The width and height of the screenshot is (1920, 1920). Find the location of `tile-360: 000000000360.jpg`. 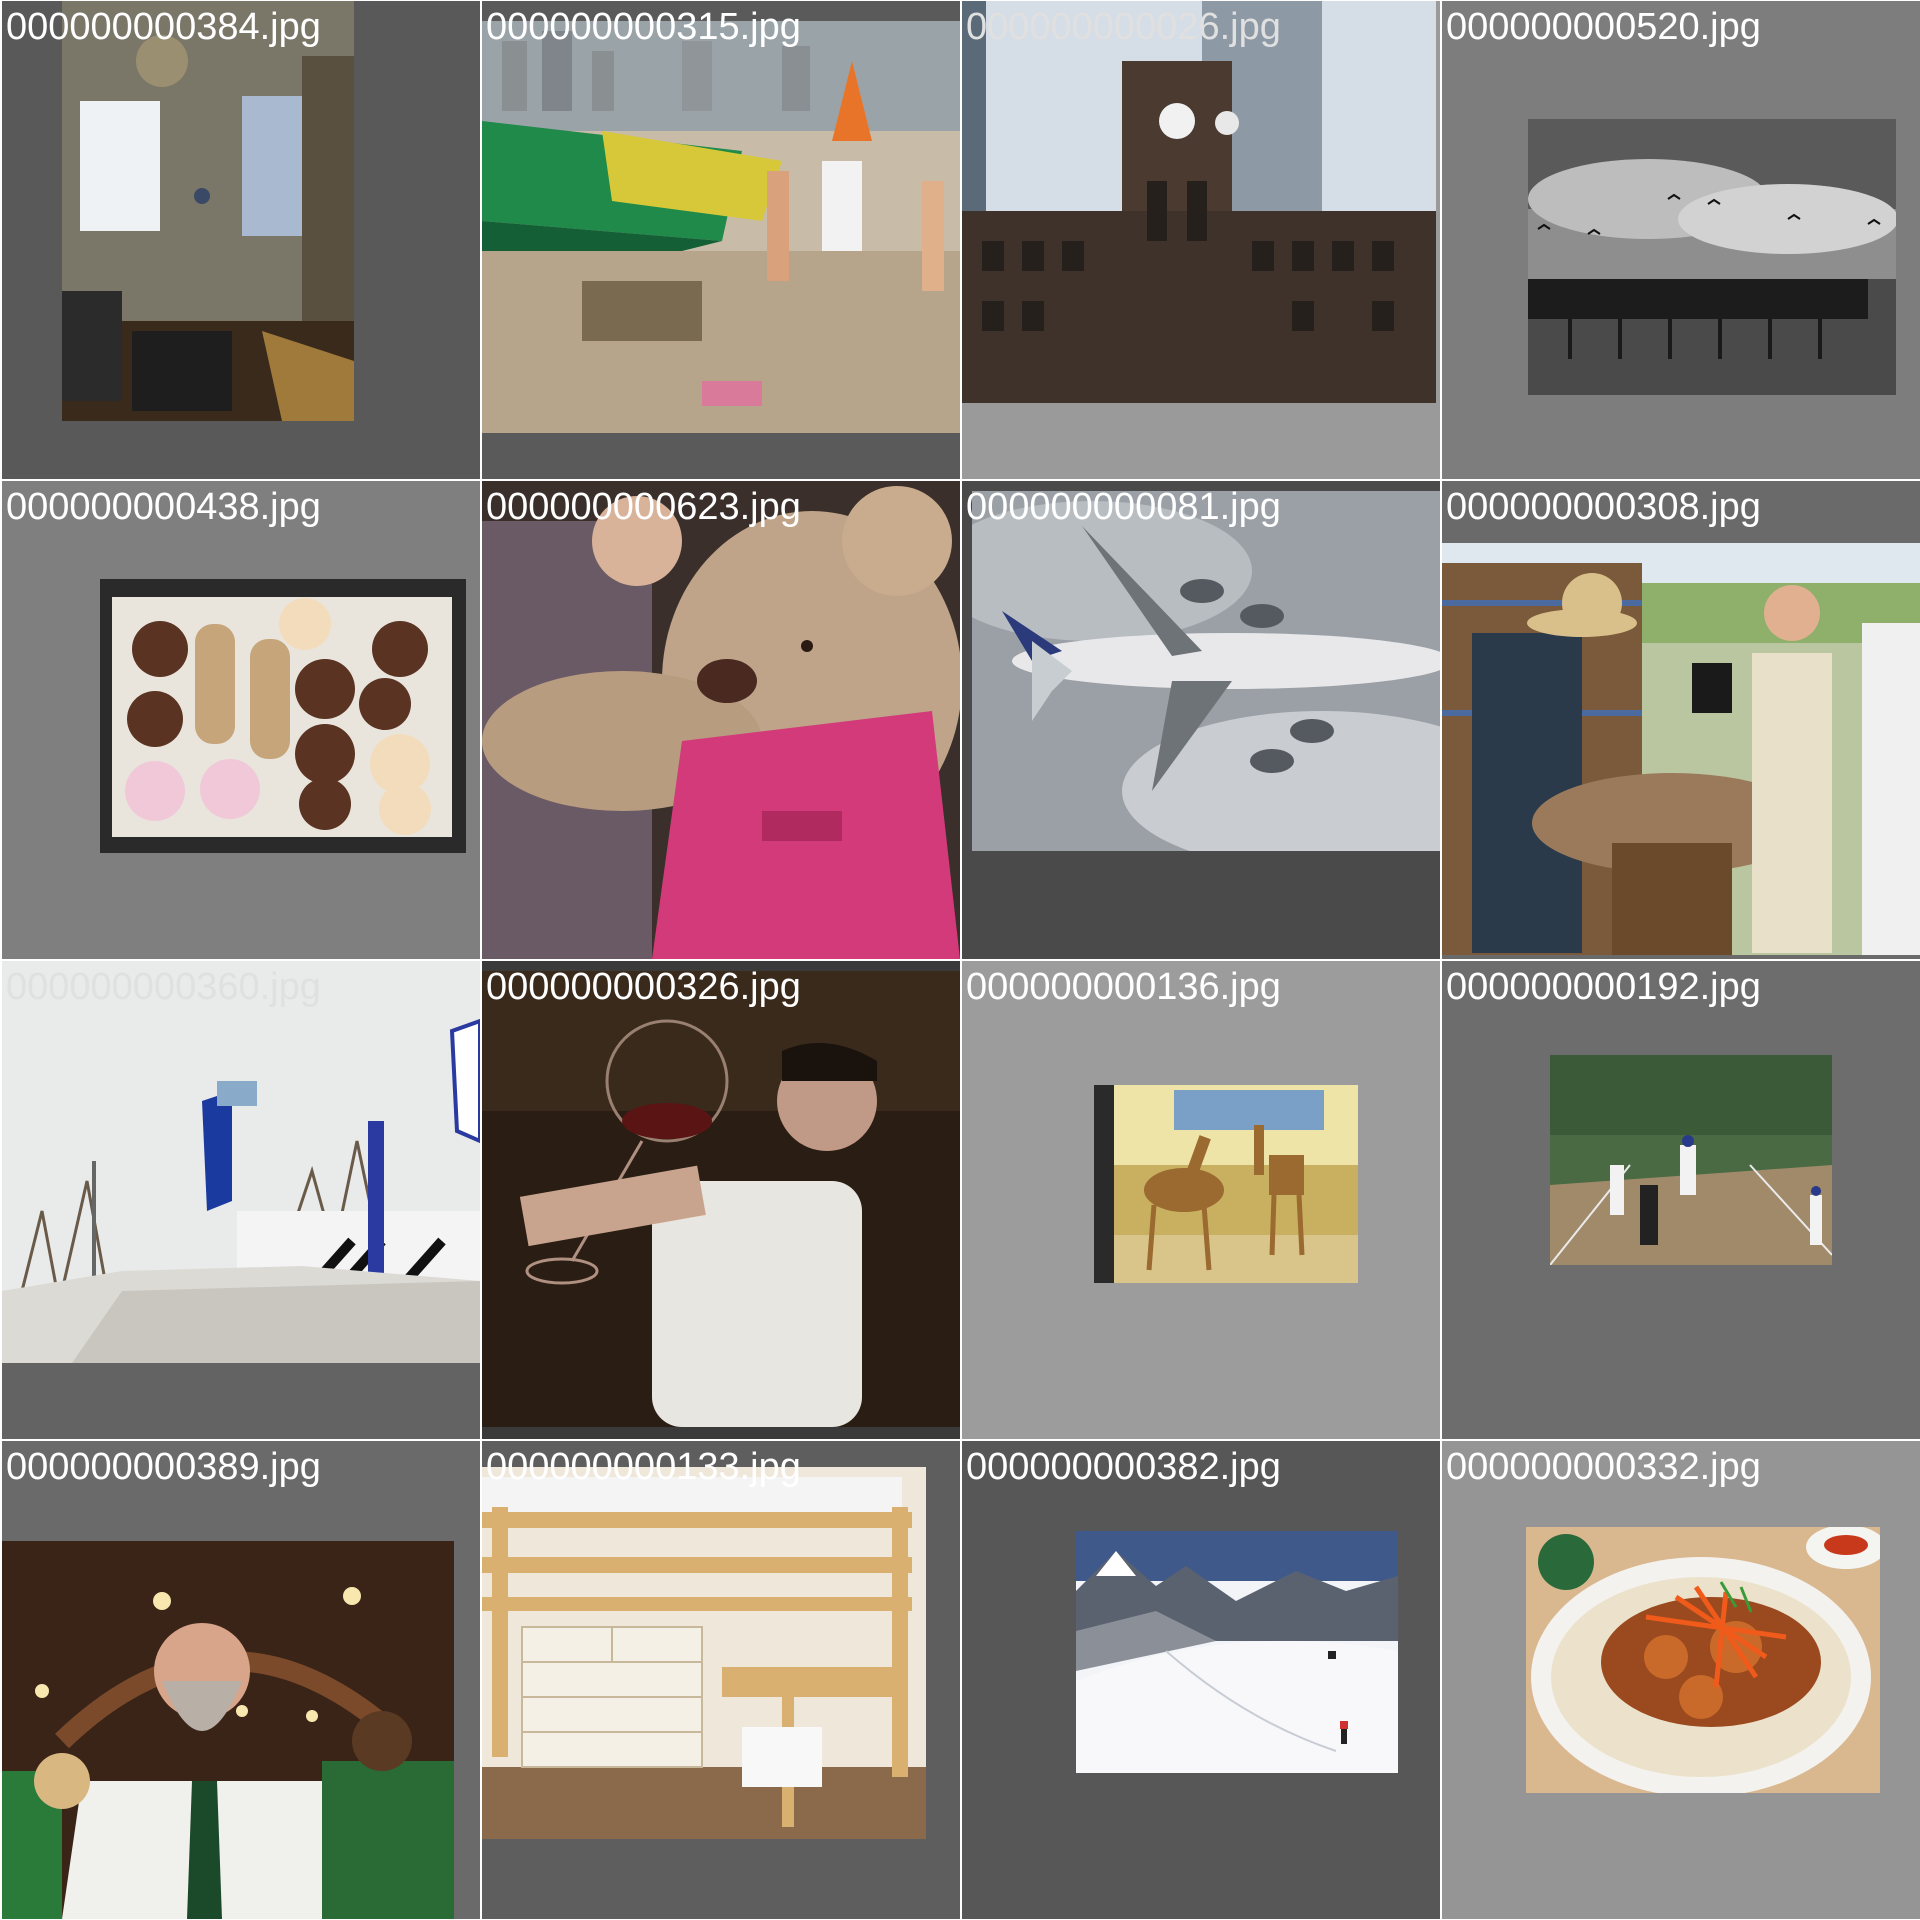

tile-360: 000000000360.jpg is located at coordinates (241, 1200).